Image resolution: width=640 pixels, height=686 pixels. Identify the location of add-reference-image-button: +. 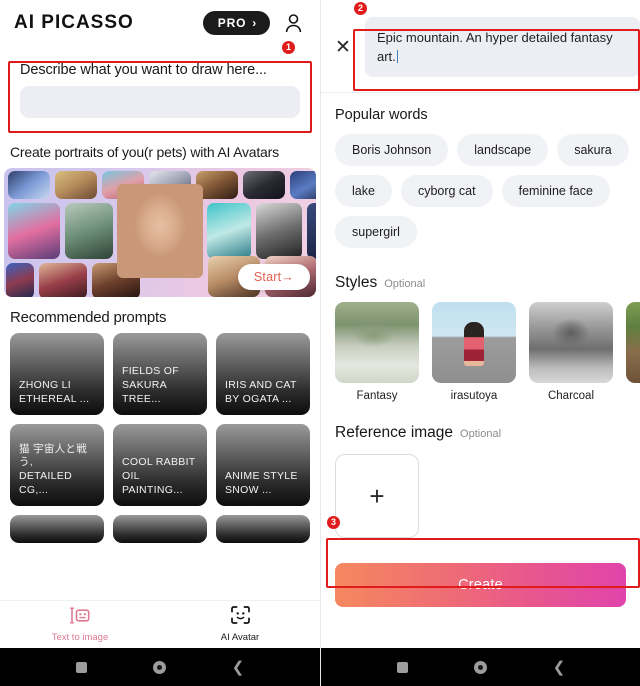
(377, 496).